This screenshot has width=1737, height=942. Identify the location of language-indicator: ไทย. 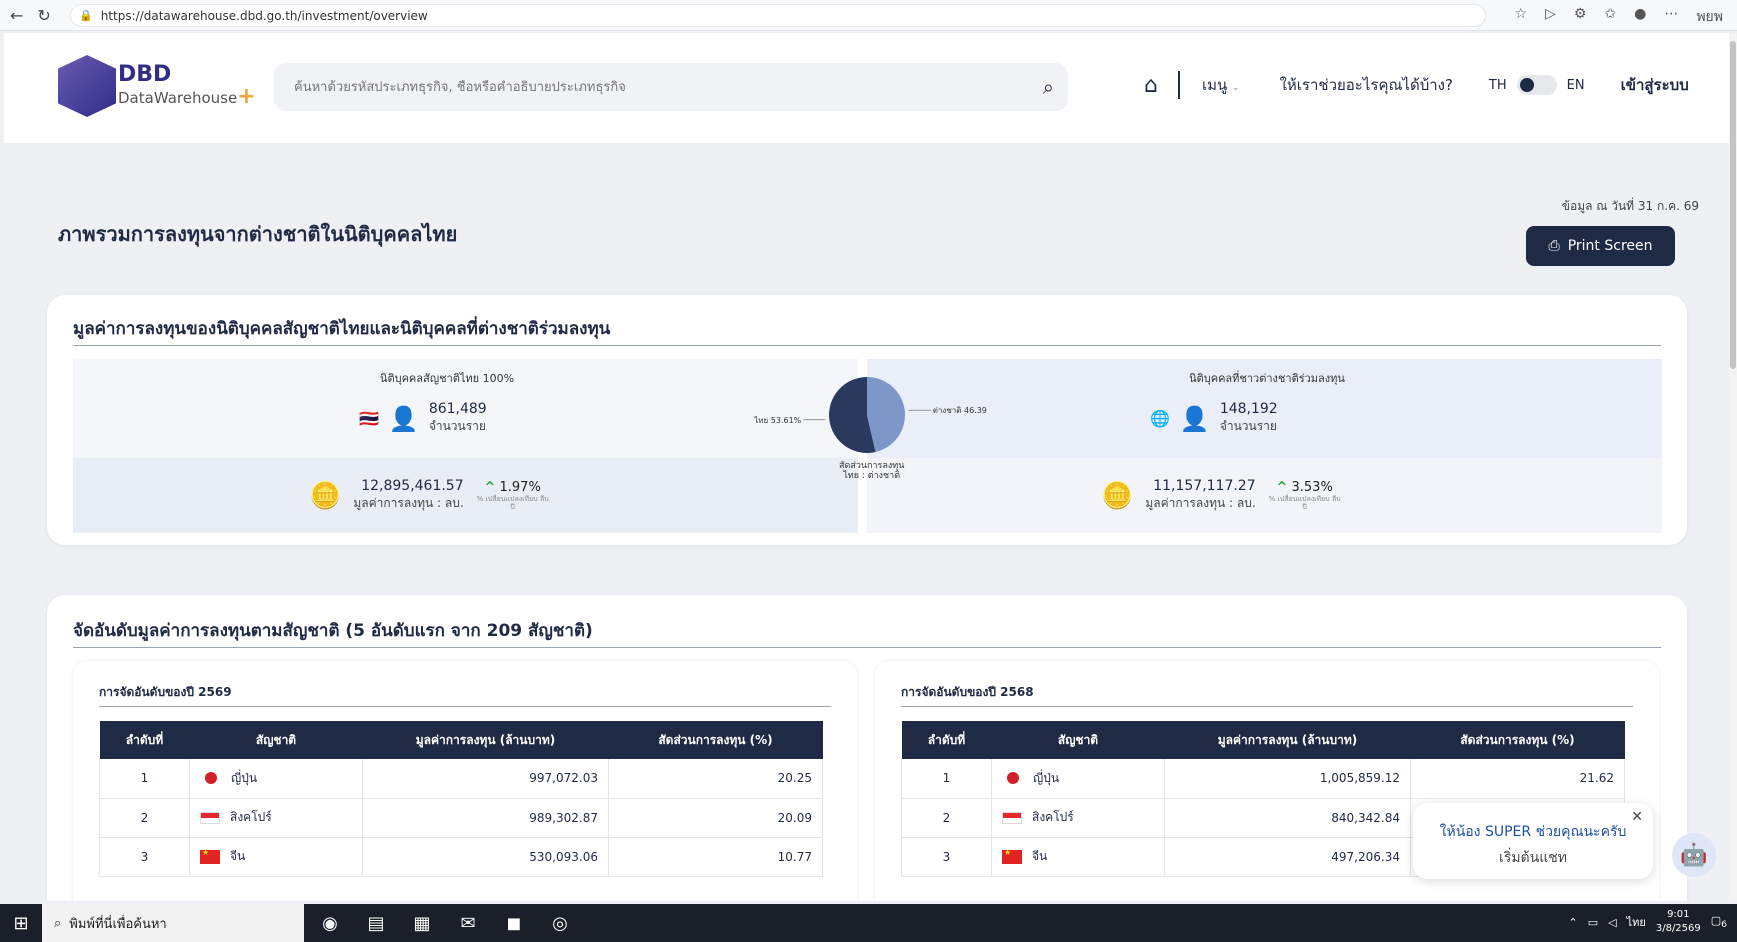
(1636, 922).